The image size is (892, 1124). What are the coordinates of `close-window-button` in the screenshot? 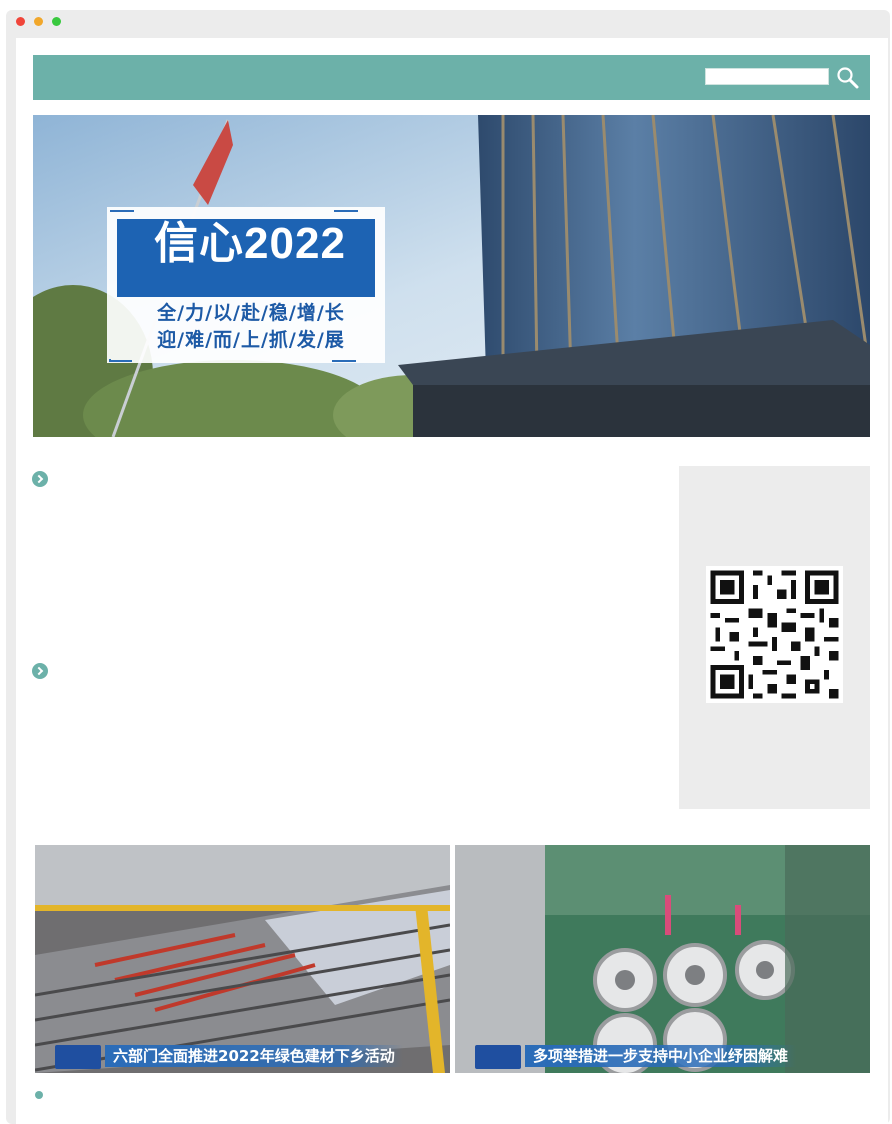 It's located at (20, 21).